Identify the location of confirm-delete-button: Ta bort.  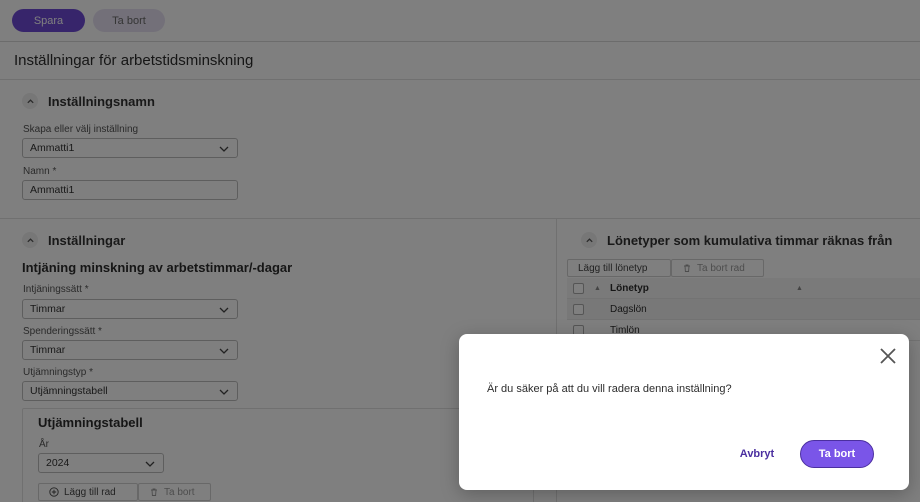
(837, 454).